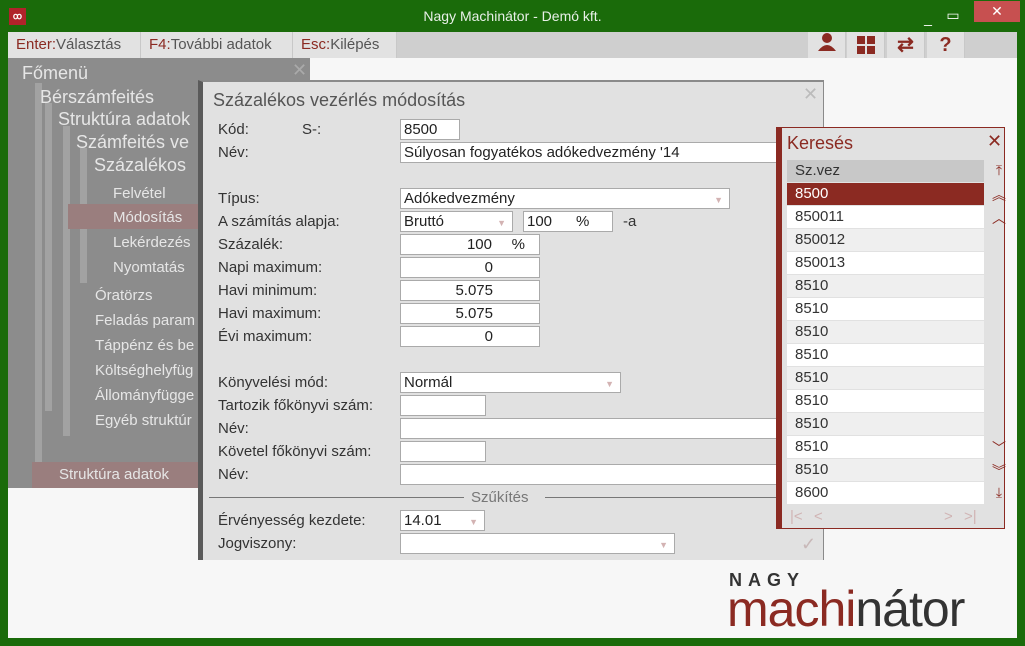 Image resolution: width=1025 pixels, height=646 pixels. I want to click on key-label: F4:, so click(160, 44).